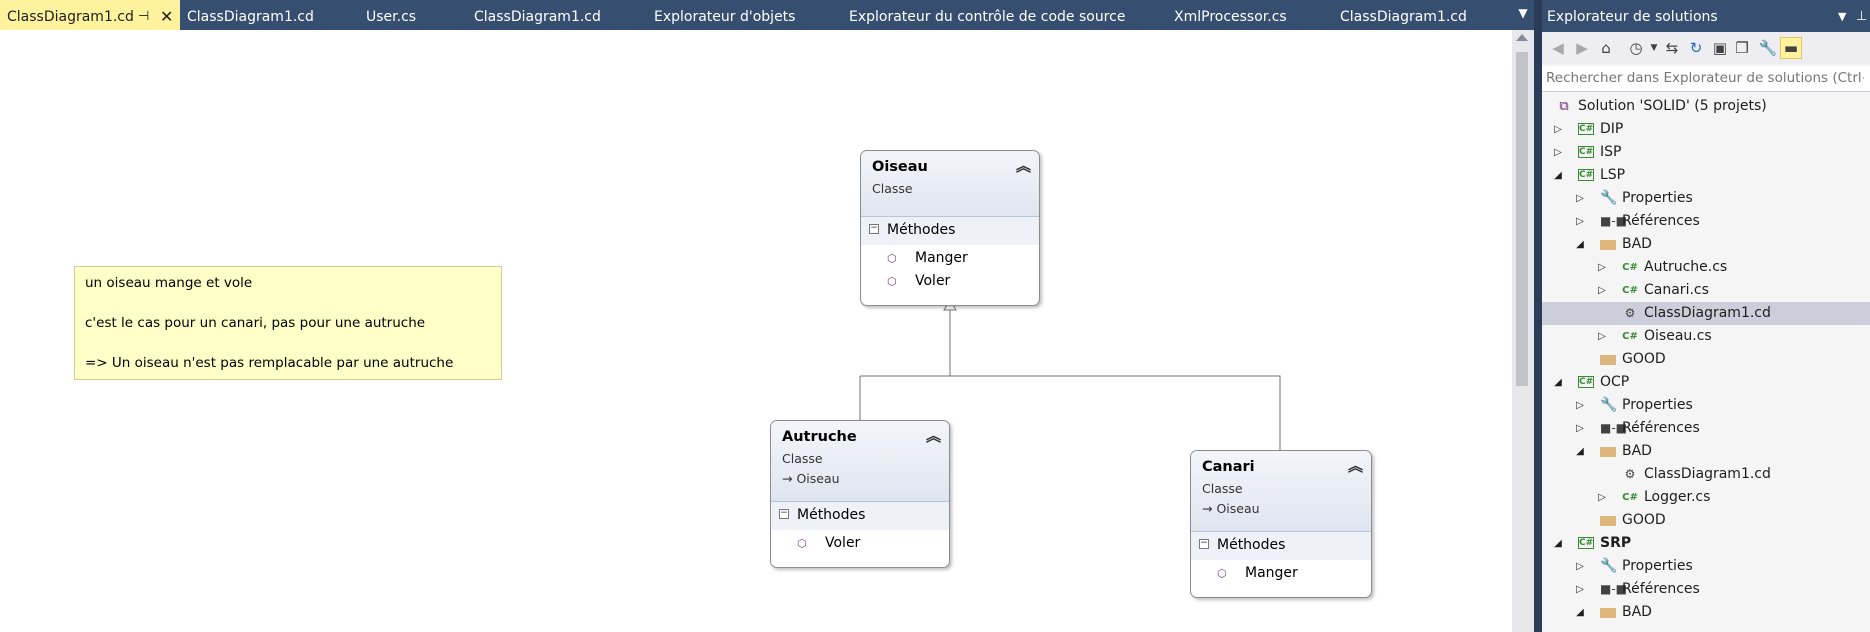 The height and width of the screenshot is (632, 1870). What do you see at coordinates (1523, 15) in the screenshot?
I see `tab-overflow-dropdown-icon: ▼` at bounding box center [1523, 15].